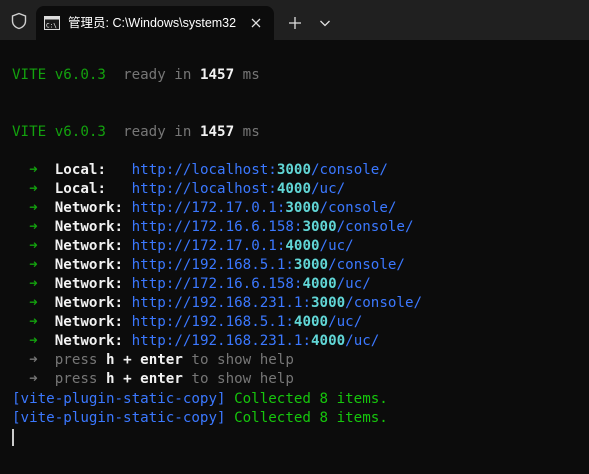 The height and width of the screenshot is (474, 589). I want to click on url-line: ➜ Network: http://172.17.0.1:4000/uc/, so click(183, 246).